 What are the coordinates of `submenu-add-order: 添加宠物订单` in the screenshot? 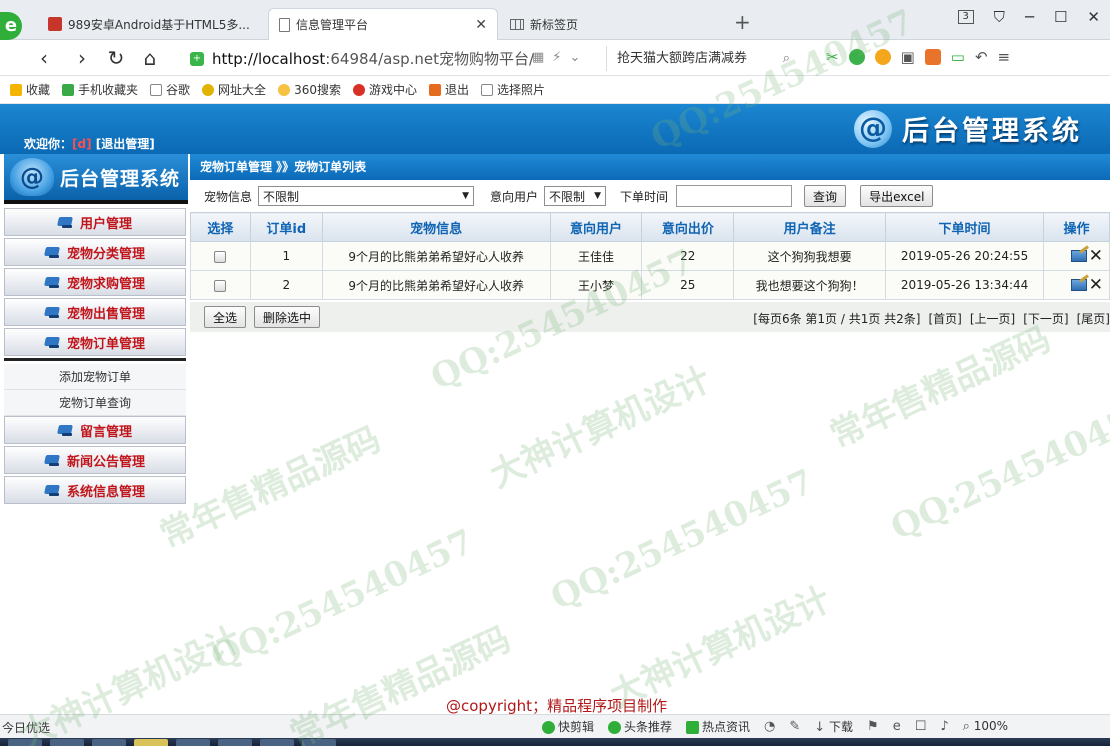 It's located at (95, 377).